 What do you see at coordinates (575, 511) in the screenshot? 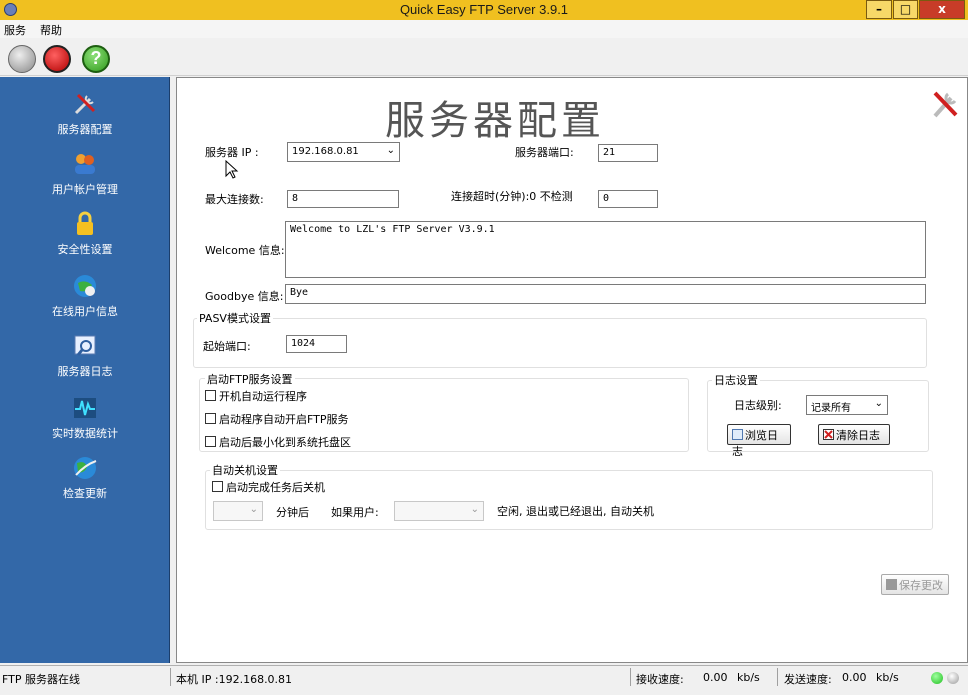
I see `shutdown-tail-text: 空闲, 退出或已经退出, 自动关机` at bounding box center [575, 511].